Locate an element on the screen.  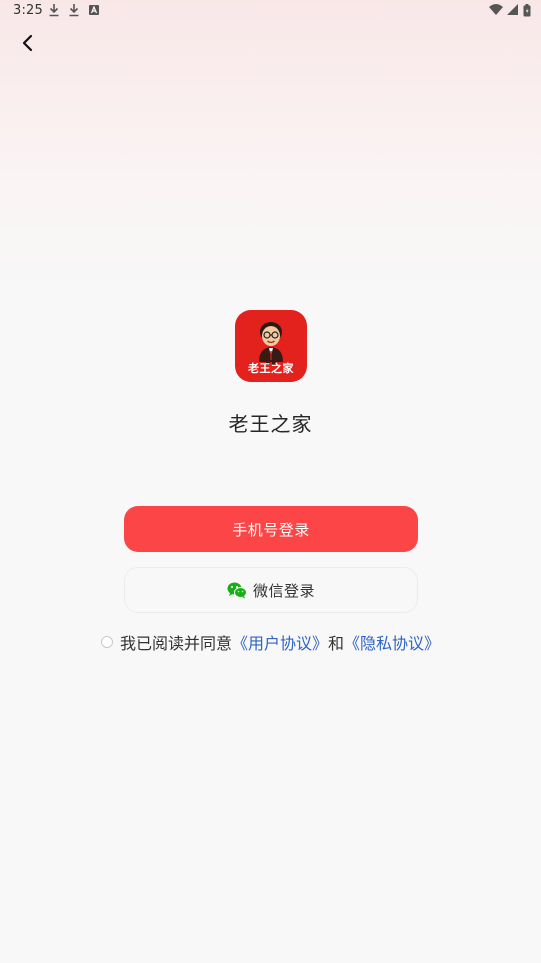
wechat-login-button: 微信登录 is located at coordinates (271, 590).